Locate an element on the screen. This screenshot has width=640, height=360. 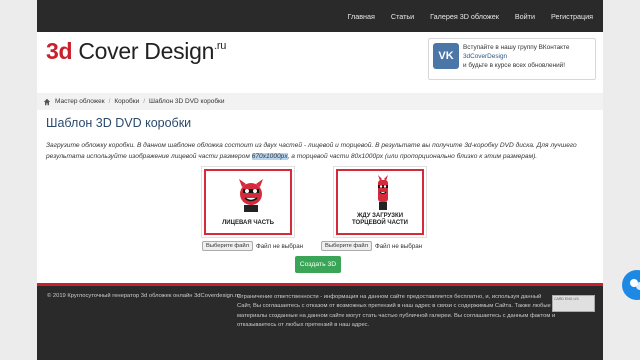
nav-articles: Статьи is located at coordinates (402, 16).